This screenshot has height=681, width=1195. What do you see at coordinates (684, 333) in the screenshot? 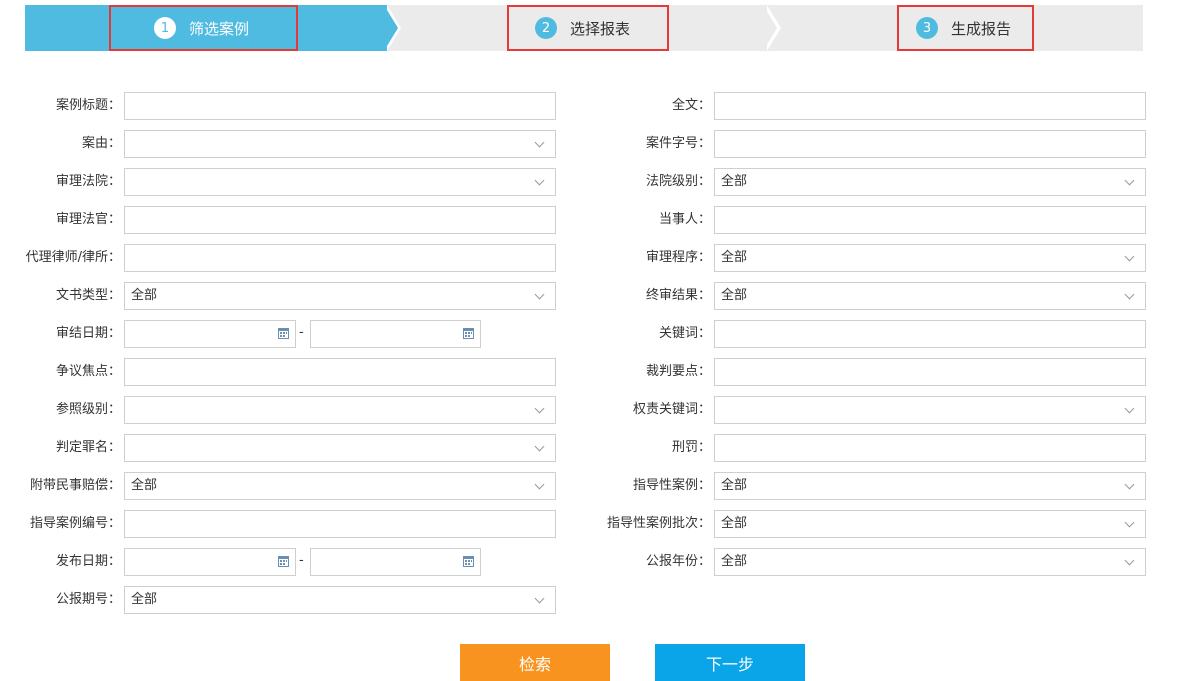
I see `field-label: 关键词：` at bounding box center [684, 333].